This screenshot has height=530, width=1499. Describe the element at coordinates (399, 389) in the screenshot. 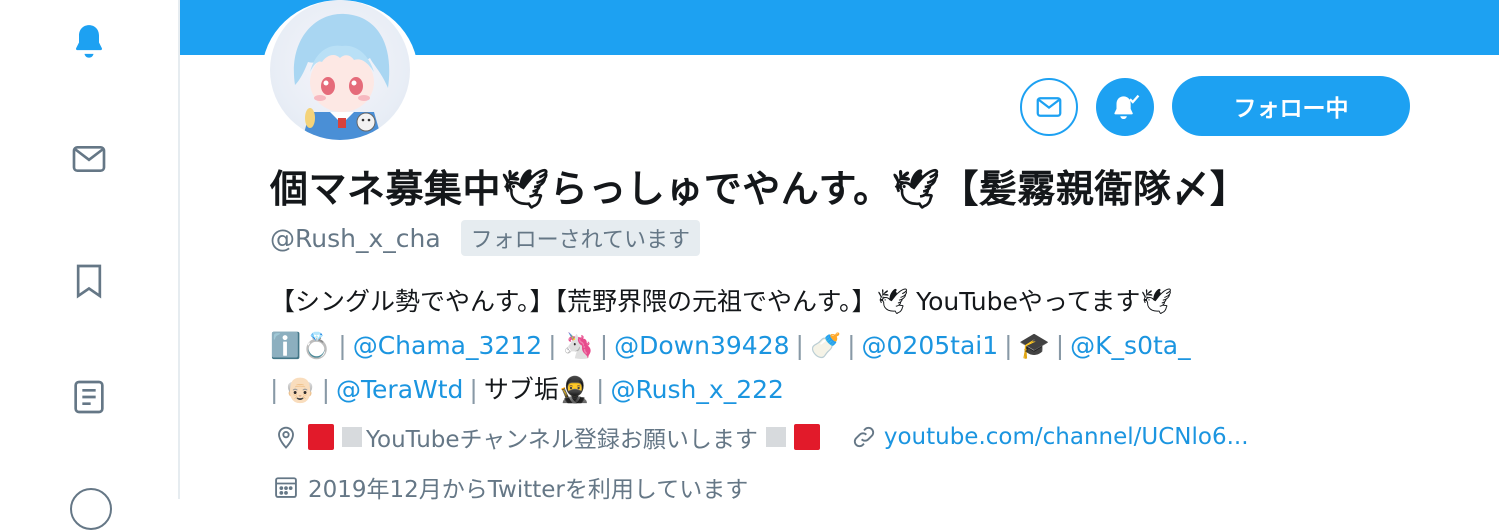

I see `mention-link: @TeraWtd` at that location.